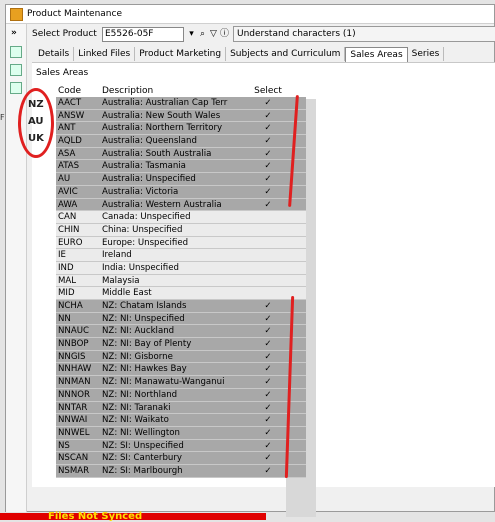 This screenshot has width=495, height=522. What do you see at coordinates (181, 395) in the screenshot?
I see `table-row: NNNOR NZ: NI: Northland ✓` at bounding box center [181, 395].